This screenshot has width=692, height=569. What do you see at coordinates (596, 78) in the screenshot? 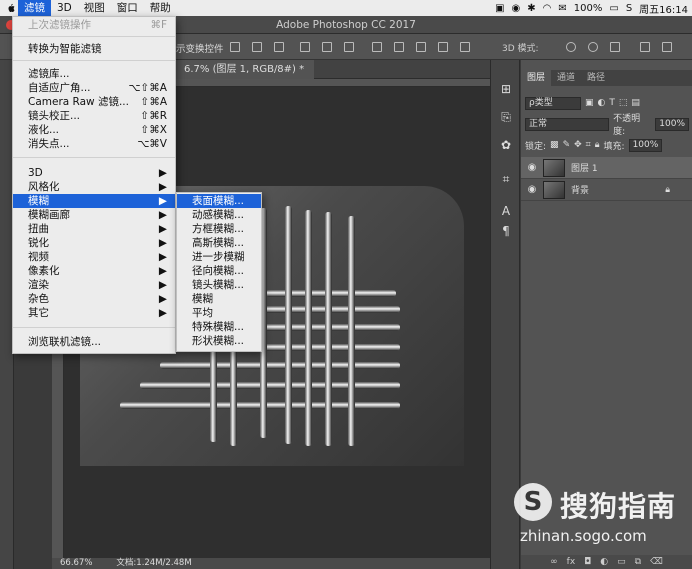
I see `tab-paths: 路径` at bounding box center [596, 78].